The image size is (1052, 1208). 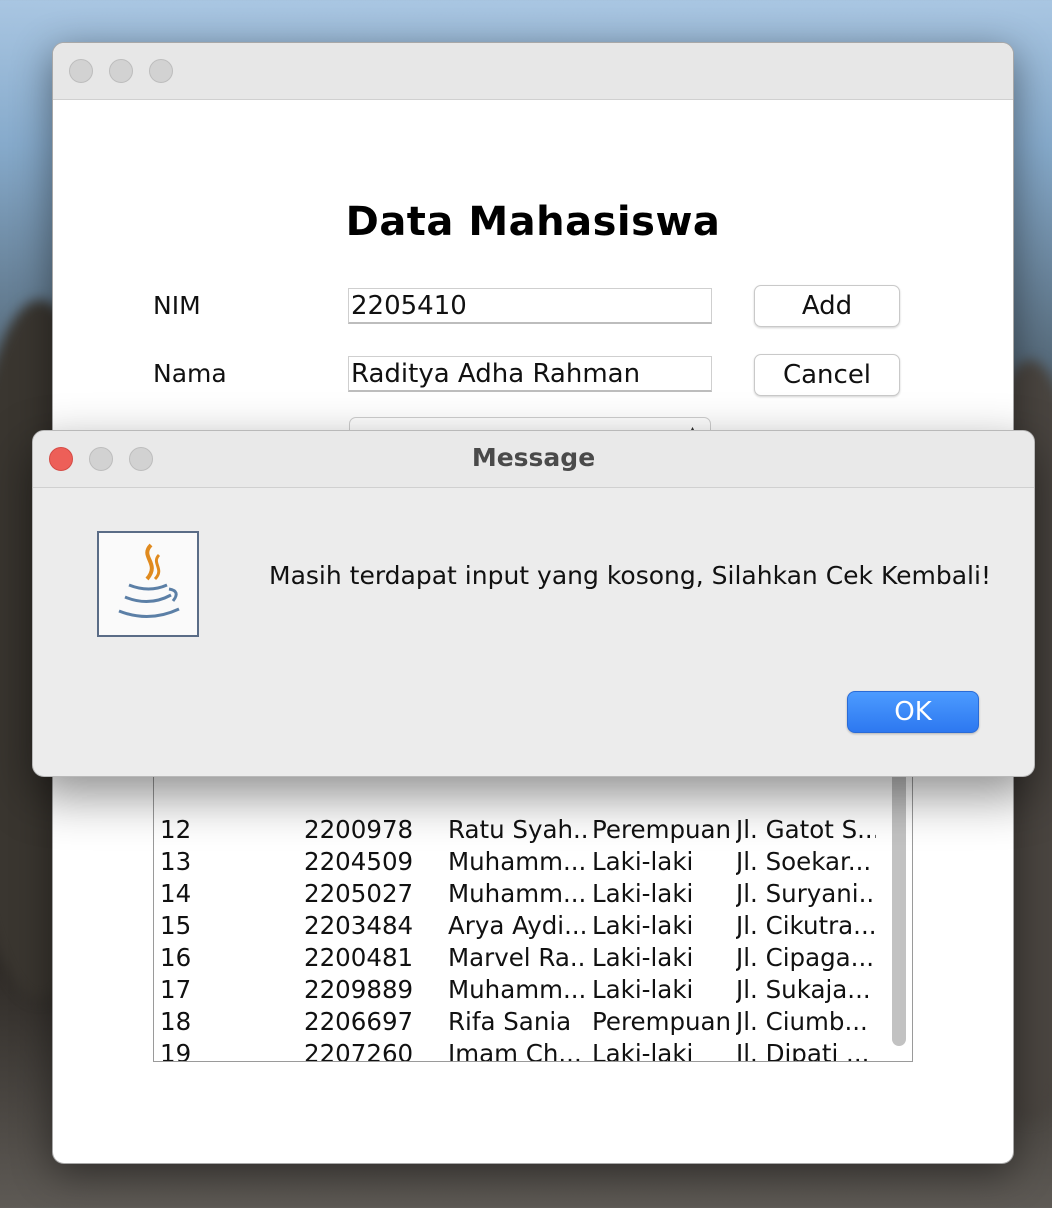 I want to click on main-window-titlebar, so click(x=533, y=71).